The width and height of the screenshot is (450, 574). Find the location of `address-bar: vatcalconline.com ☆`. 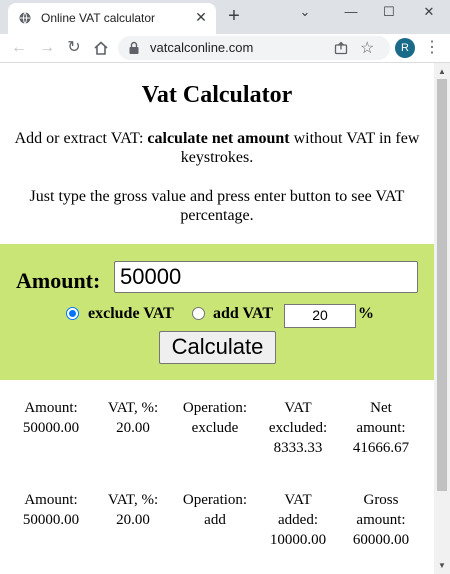

address-bar: vatcalconline.com ☆ is located at coordinates (254, 48).